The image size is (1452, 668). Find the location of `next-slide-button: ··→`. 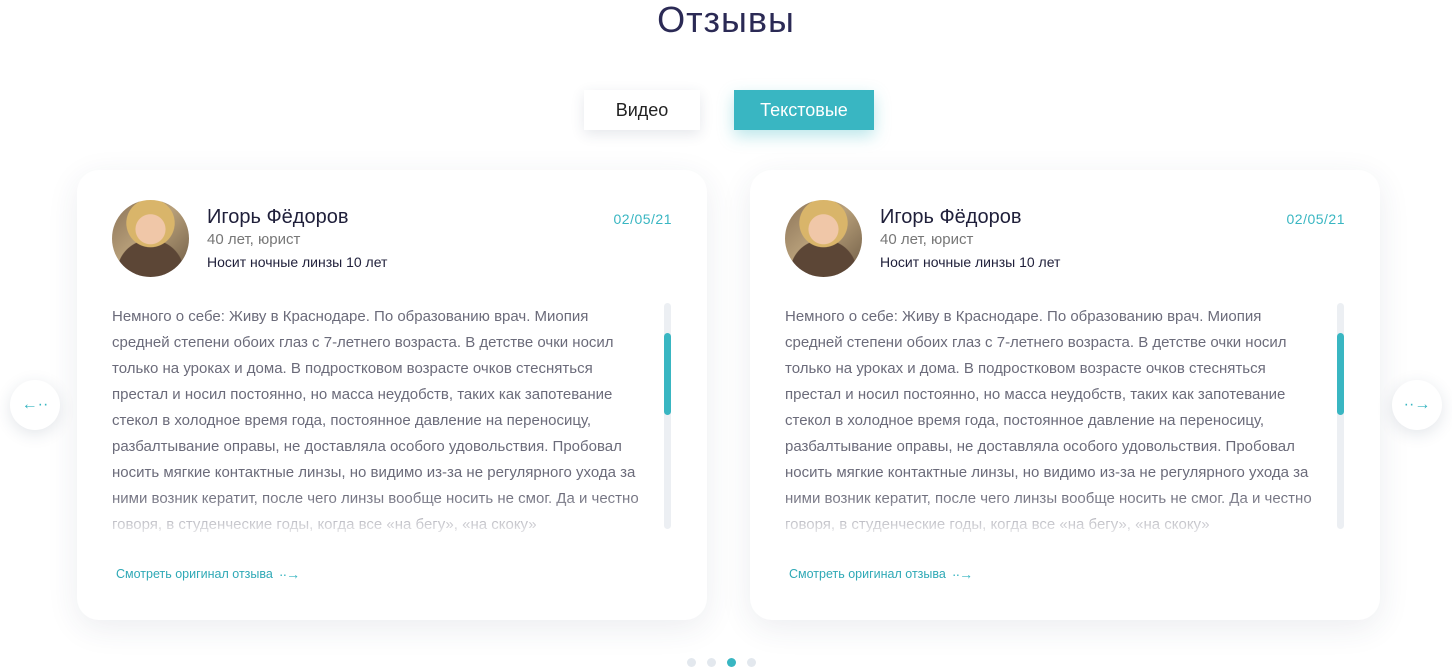

next-slide-button: ··→ is located at coordinates (1417, 405).